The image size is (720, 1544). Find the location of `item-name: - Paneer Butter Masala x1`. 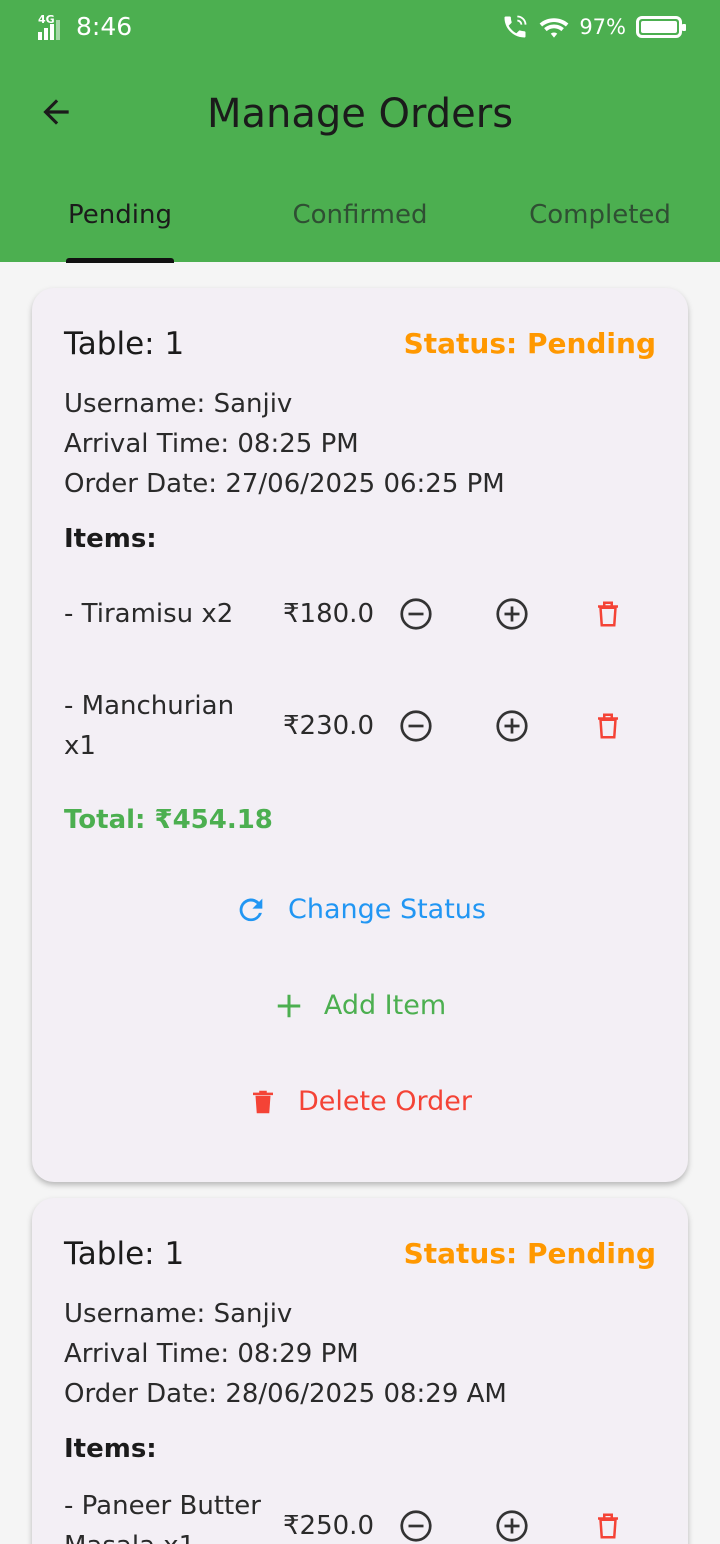

item-name: - Paneer Butter Masala x1 is located at coordinates (162, 1517).